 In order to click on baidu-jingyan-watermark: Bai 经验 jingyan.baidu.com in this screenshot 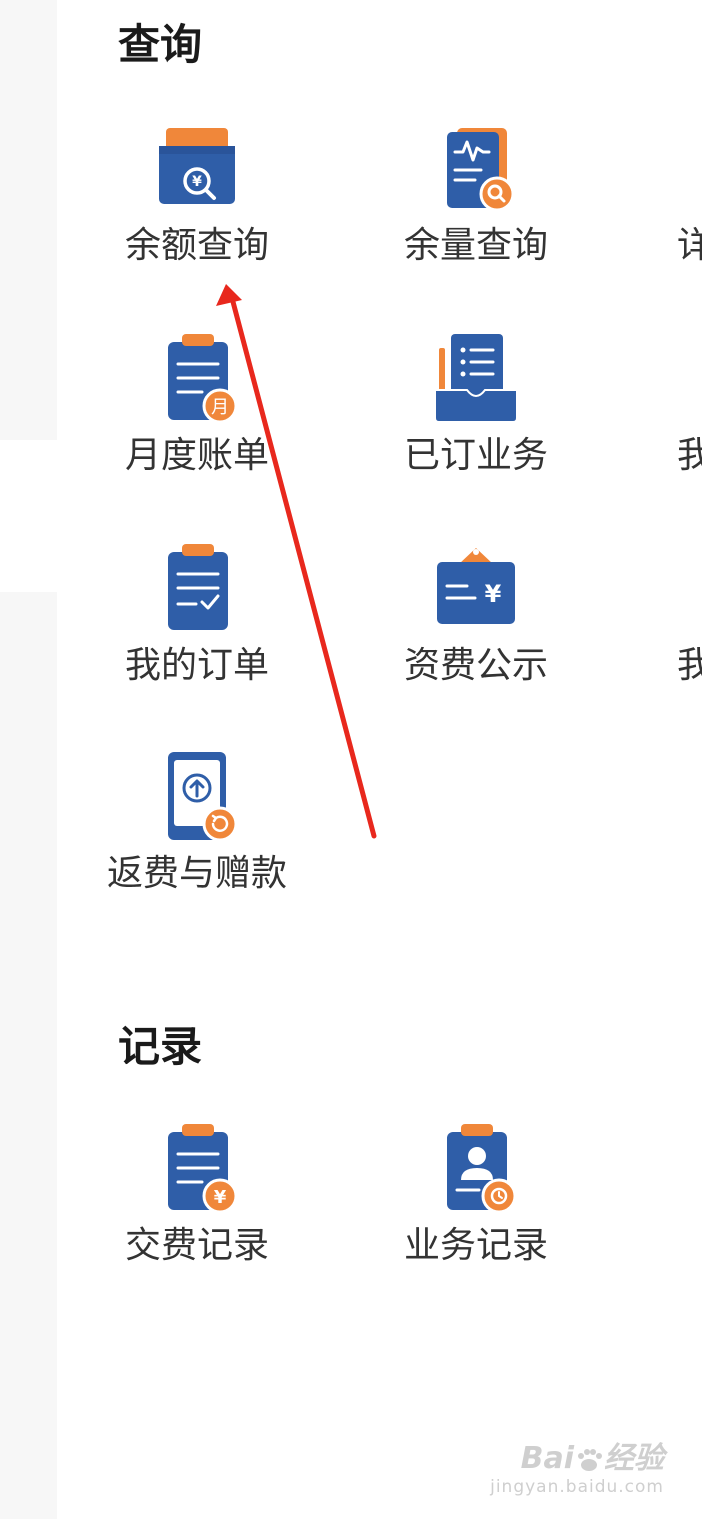, I will do `click(577, 1465)`.